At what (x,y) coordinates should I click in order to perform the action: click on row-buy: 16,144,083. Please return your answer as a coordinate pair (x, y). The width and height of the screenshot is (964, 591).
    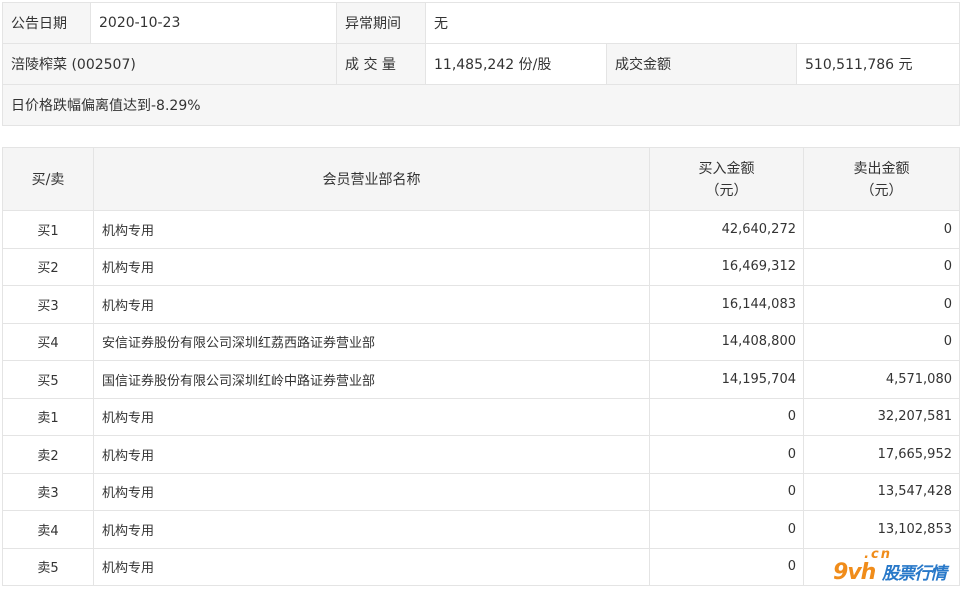
    Looking at the image, I should click on (726, 304).